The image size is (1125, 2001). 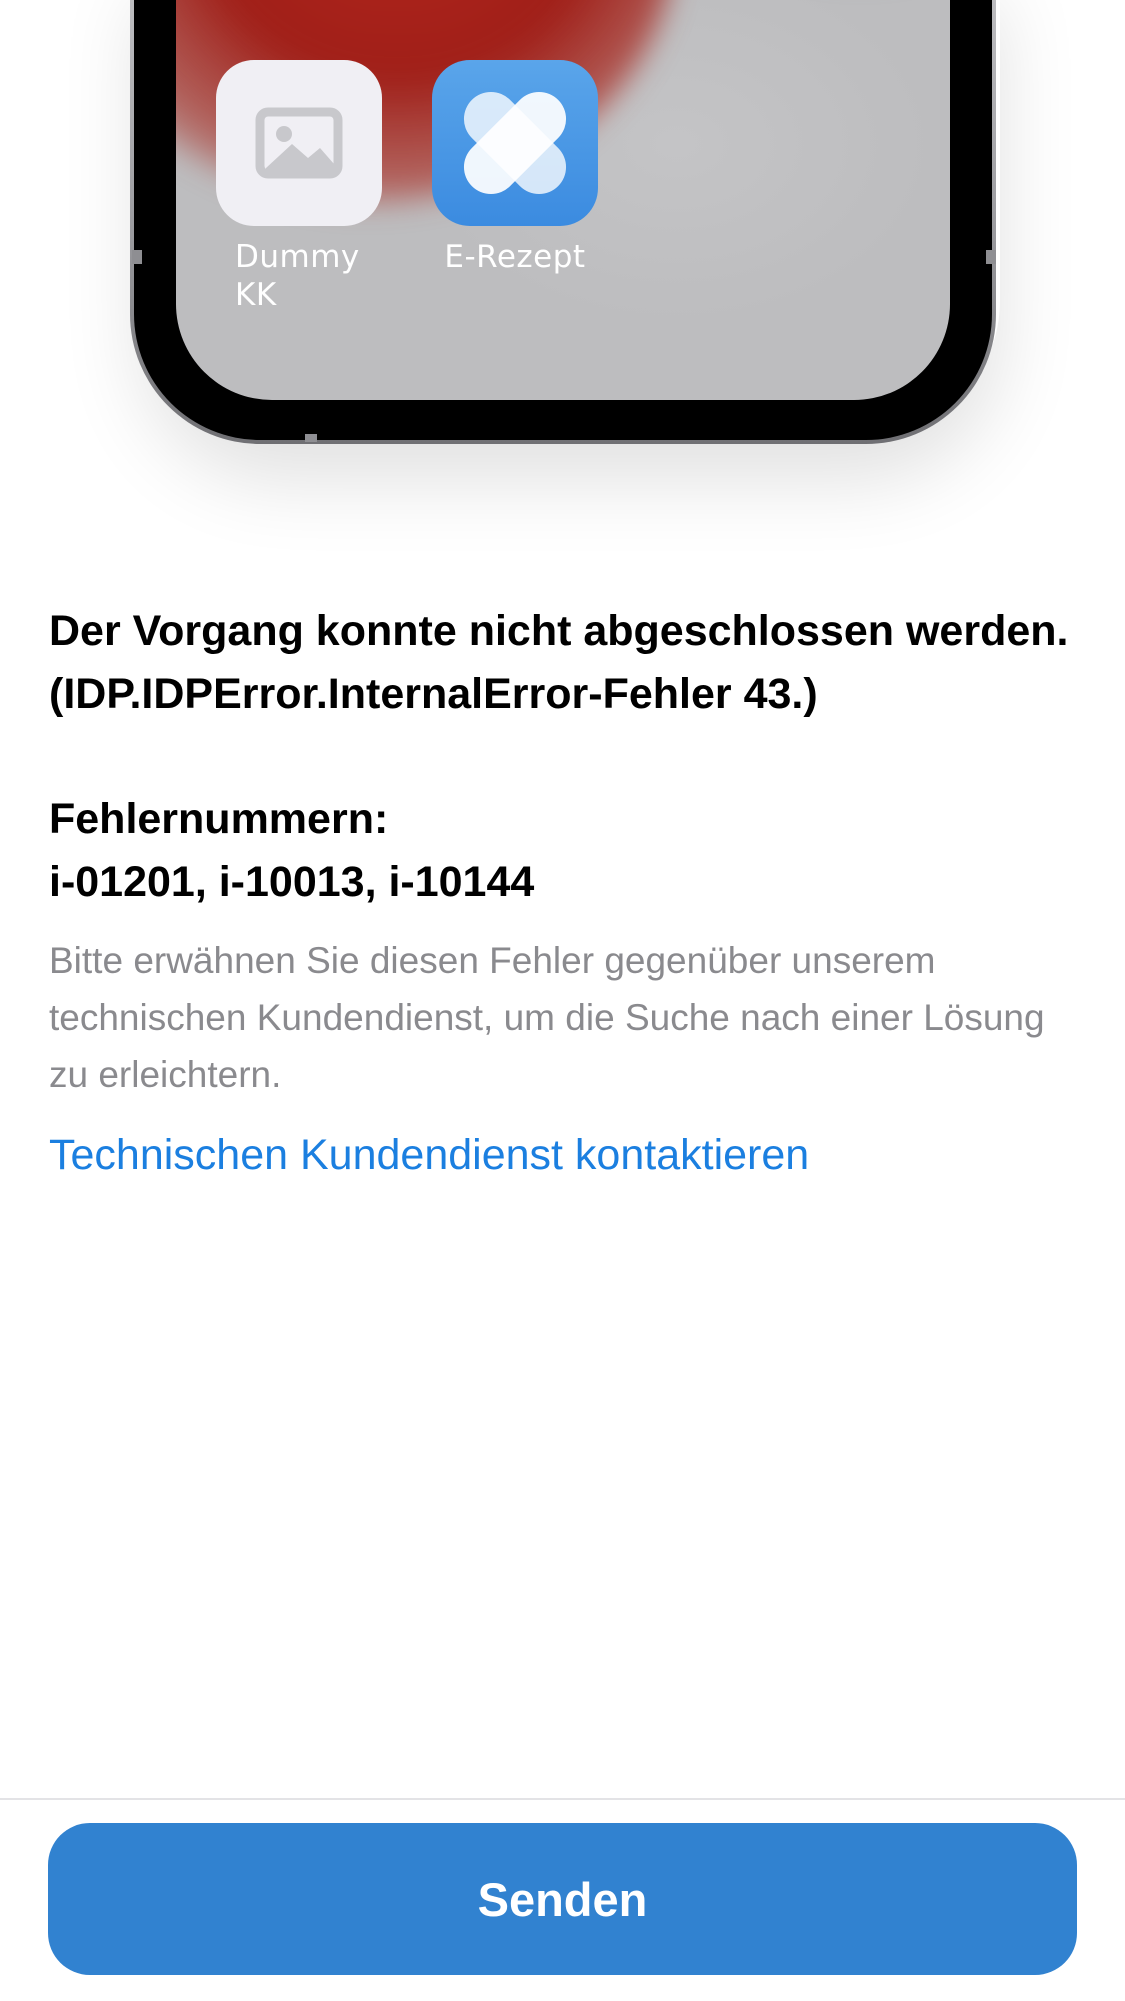 I want to click on error-codes-heading: Fehlernummern:, so click(x=219, y=819).